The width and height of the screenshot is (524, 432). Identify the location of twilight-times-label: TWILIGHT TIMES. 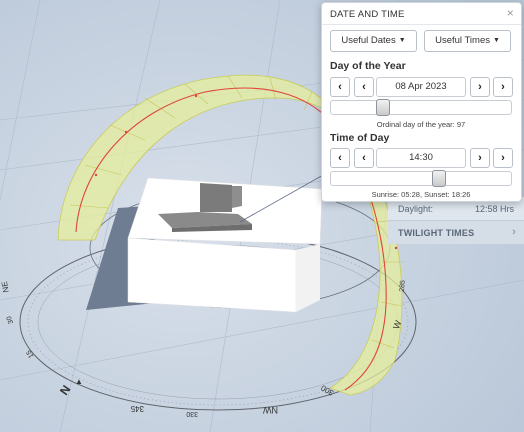
(436, 233).